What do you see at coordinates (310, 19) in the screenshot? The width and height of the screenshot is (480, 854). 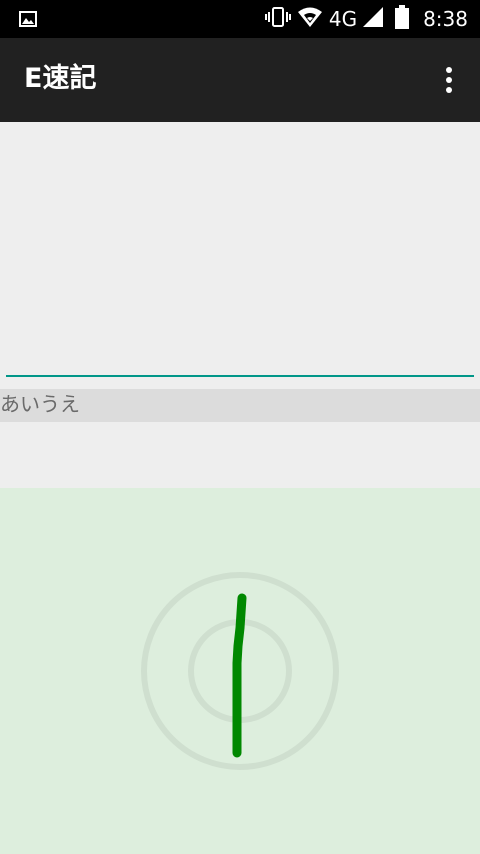 I see `wifi-icon` at bounding box center [310, 19].